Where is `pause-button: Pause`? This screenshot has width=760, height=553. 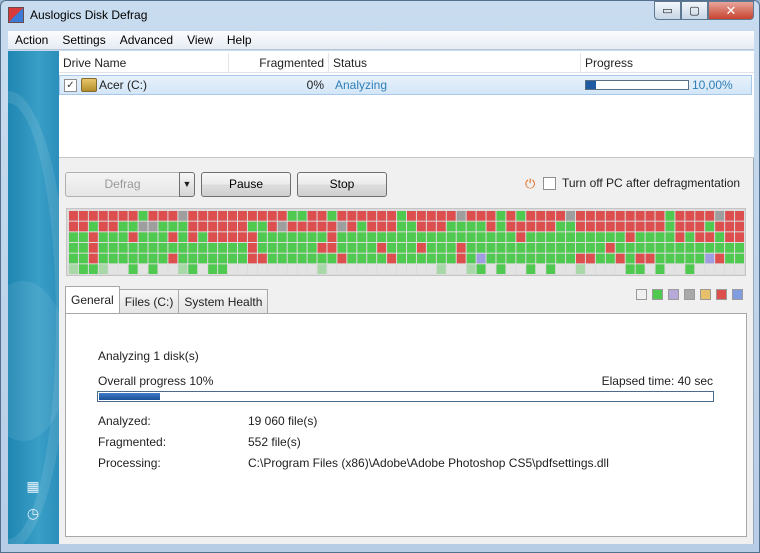
pause-button: Pause is located at coordinates (246, 184).